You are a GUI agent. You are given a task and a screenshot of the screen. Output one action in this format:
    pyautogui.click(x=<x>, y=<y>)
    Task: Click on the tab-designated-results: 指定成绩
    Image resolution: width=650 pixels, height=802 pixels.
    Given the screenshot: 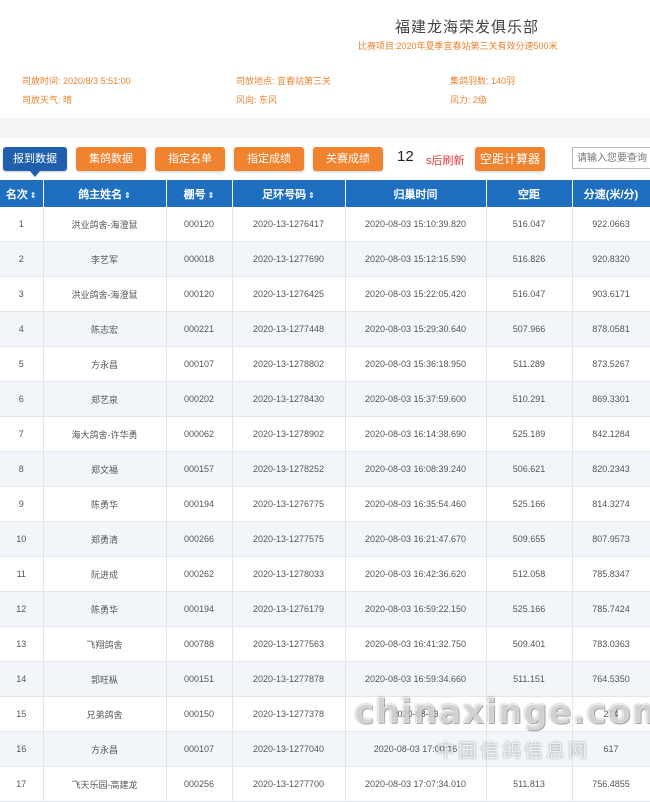 What is the action you would take?
    pyautogui.click(x=269, y=159)
    